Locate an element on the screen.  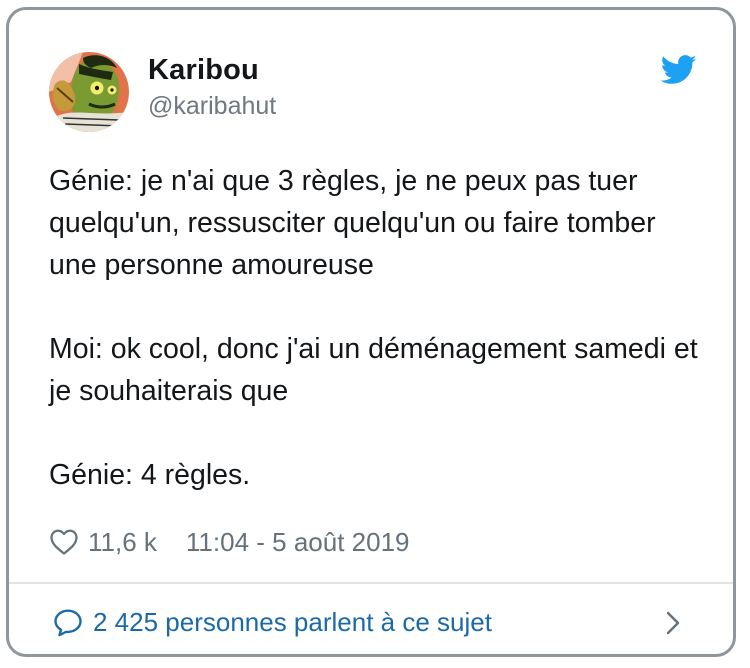
chevron-right-icon is located at coordinates (673, 623).